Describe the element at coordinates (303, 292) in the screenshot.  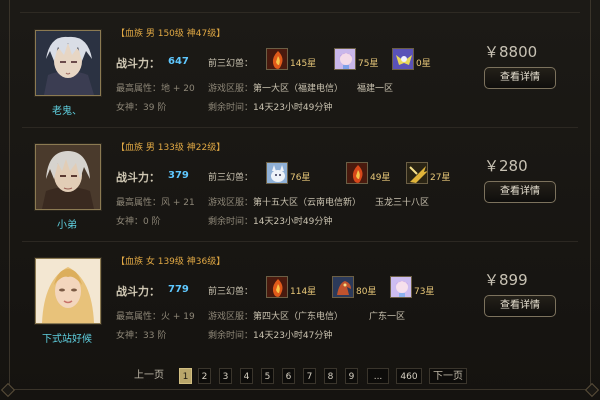
I see `pet-stars: 114星` at that location.